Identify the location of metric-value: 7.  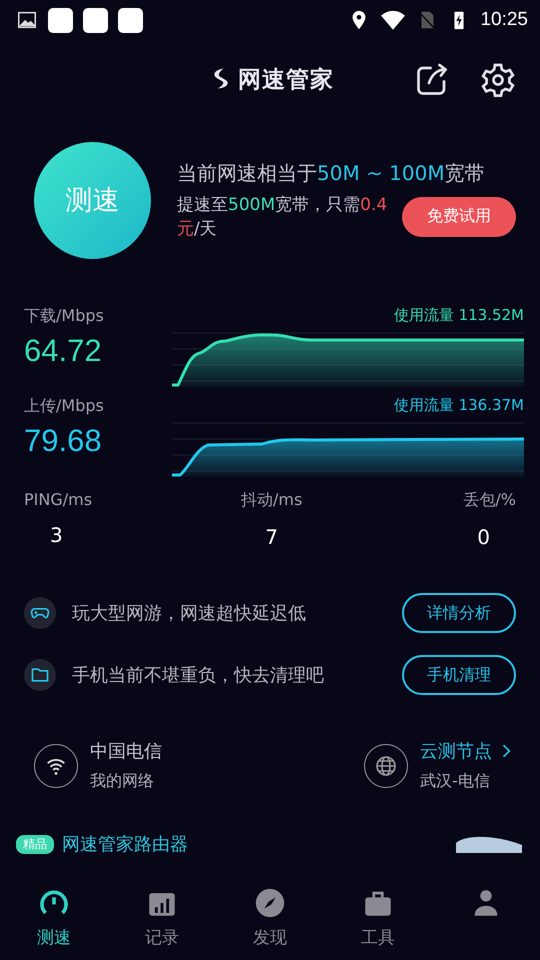
(272, 537).